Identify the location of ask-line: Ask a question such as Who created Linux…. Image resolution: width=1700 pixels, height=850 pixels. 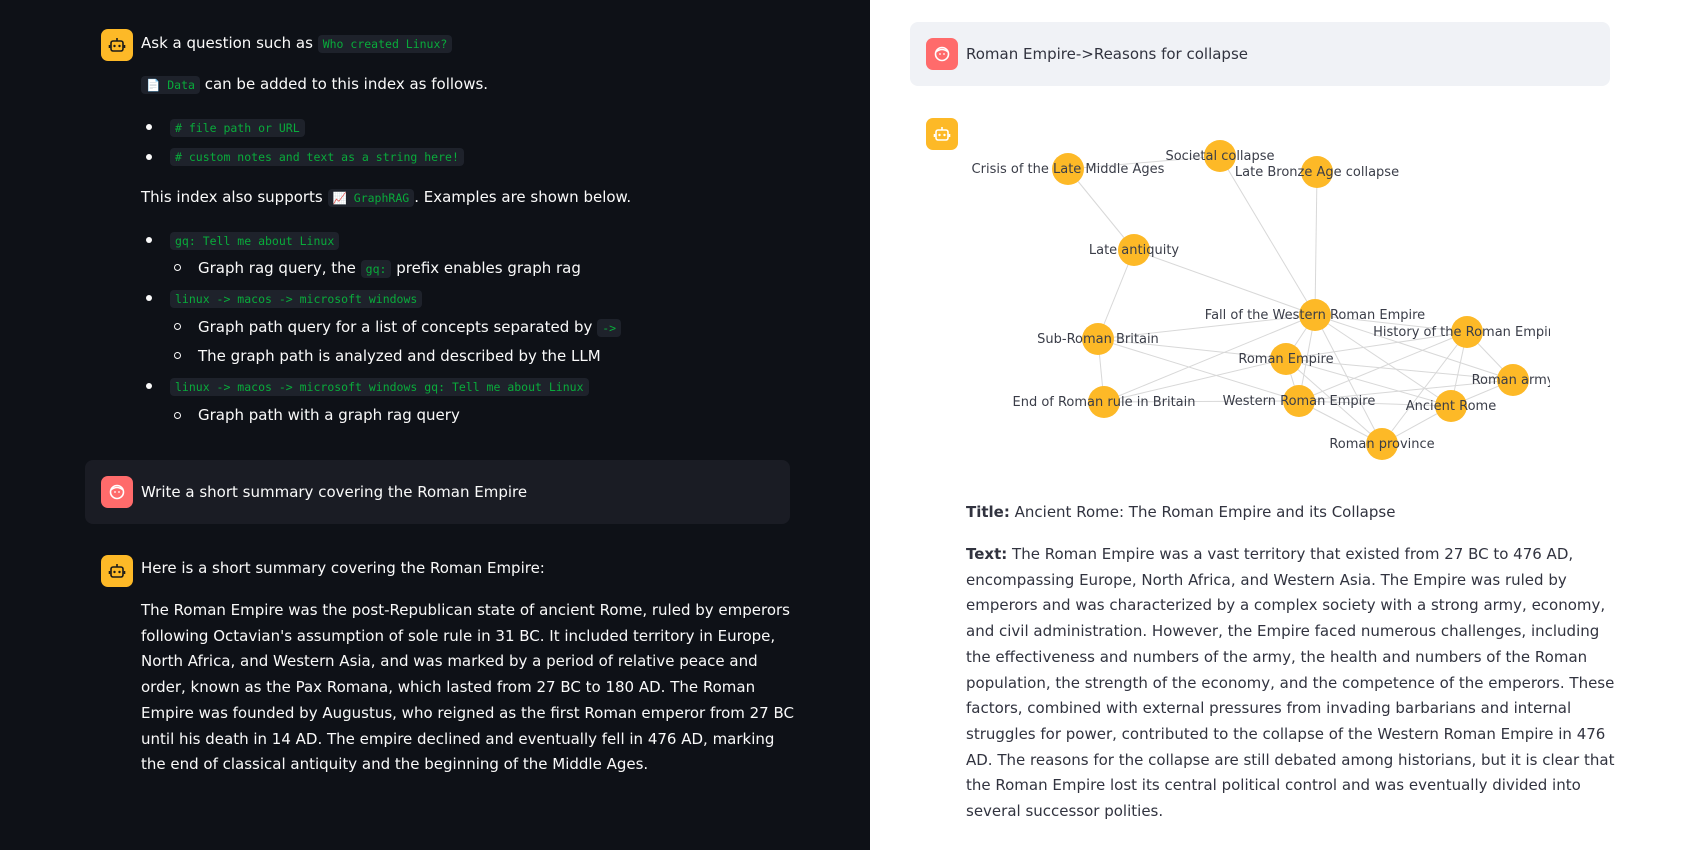
(297, 43).